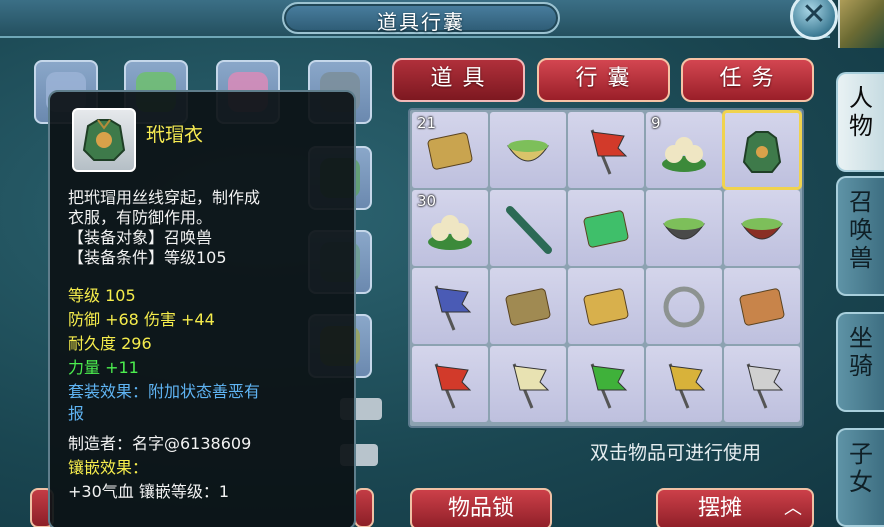 The image size is (884, 527). I want to click on stall-button: 摆摊 ︿, so click(735, 507).